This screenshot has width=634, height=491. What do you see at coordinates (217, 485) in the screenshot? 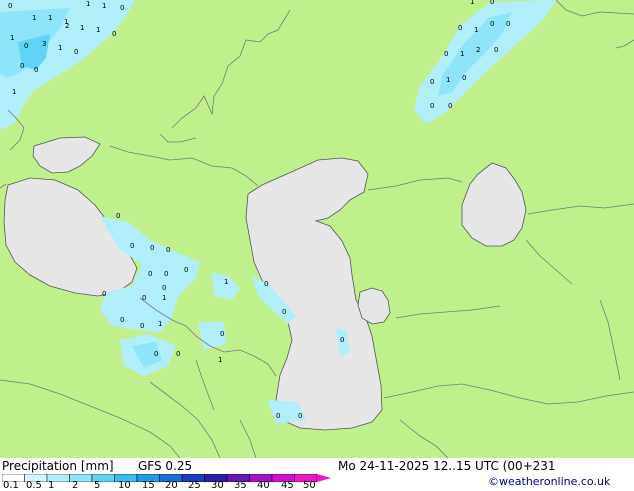
I see `legend-tick-label: 30` at bounding box center [217, 485].